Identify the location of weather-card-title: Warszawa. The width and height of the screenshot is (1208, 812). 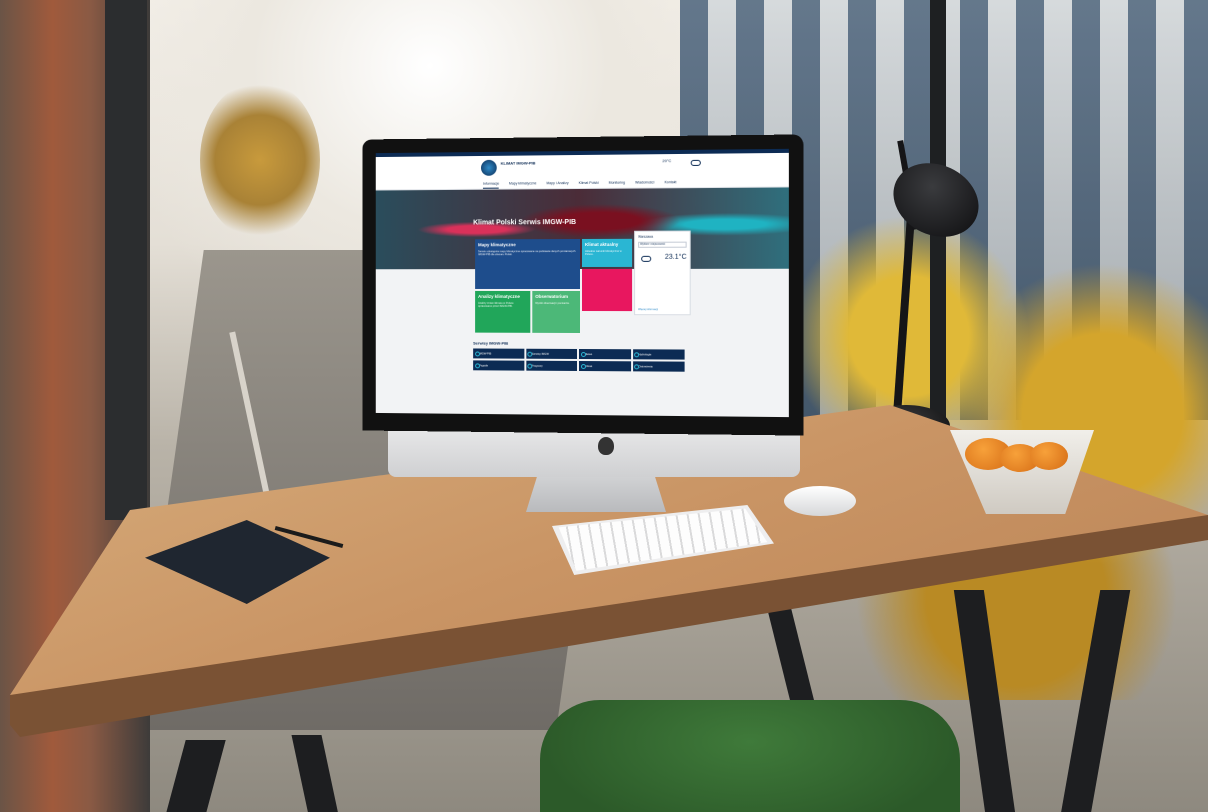
(646, 236).